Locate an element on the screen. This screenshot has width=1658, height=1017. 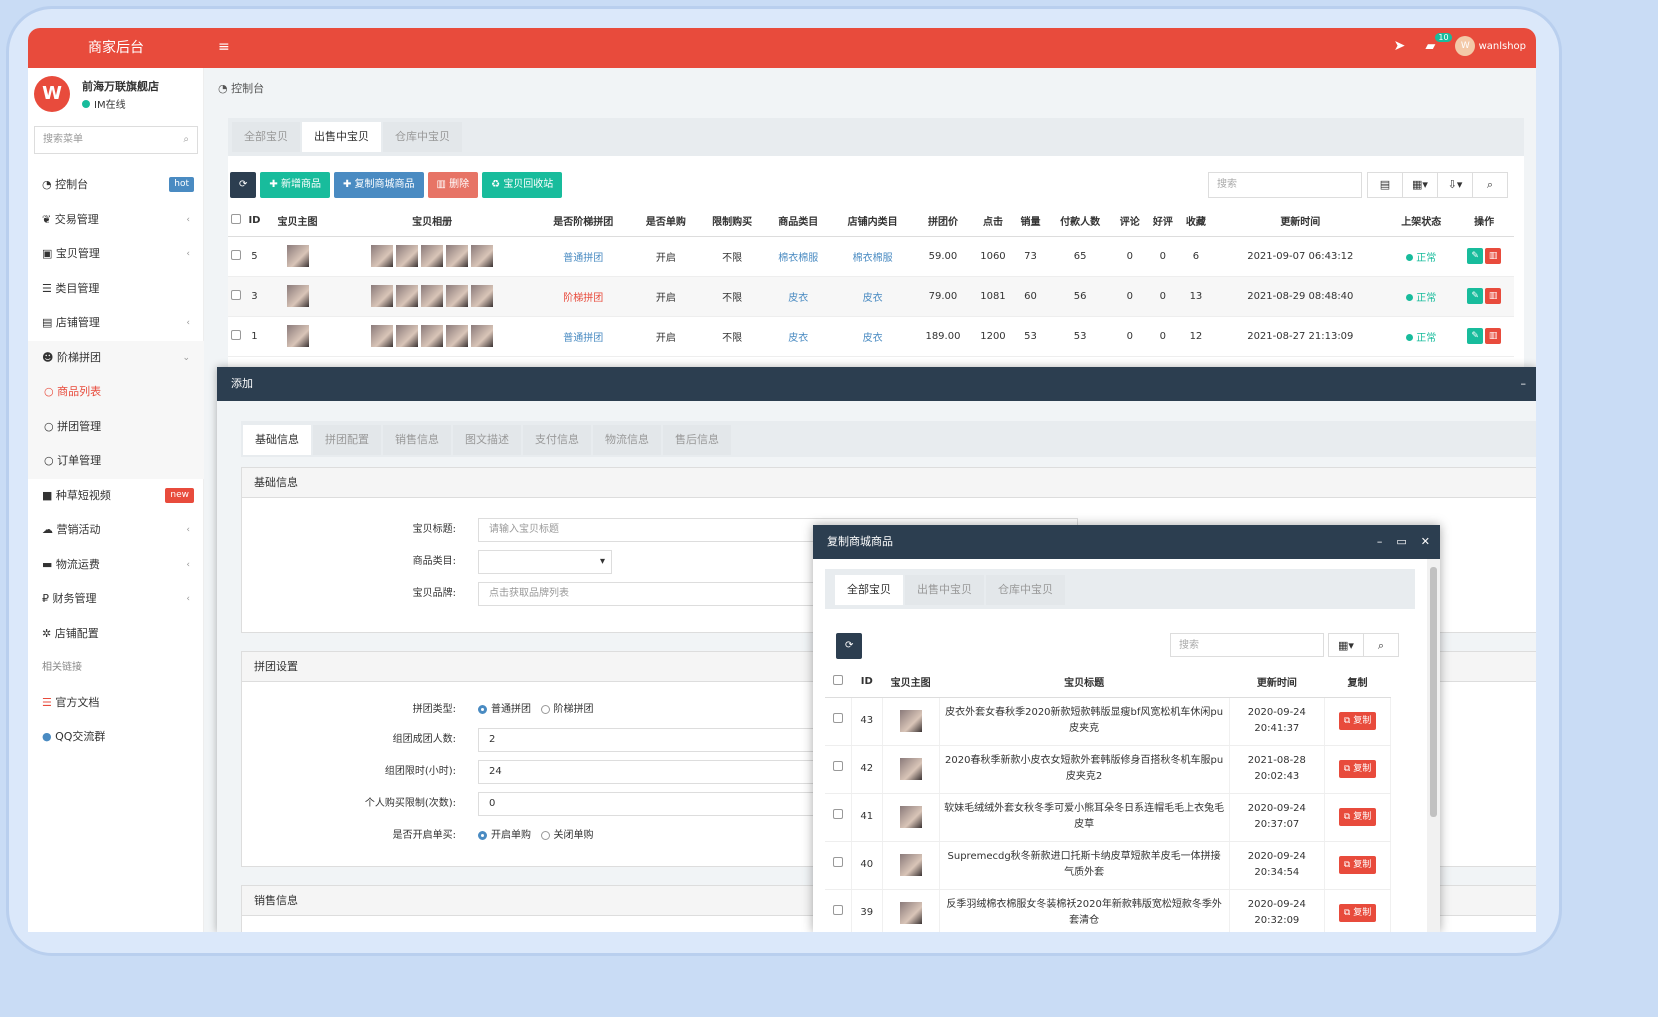
sidebar-item-dashboard: ◔ 控制台 hot is located at coordinates (116, 185).